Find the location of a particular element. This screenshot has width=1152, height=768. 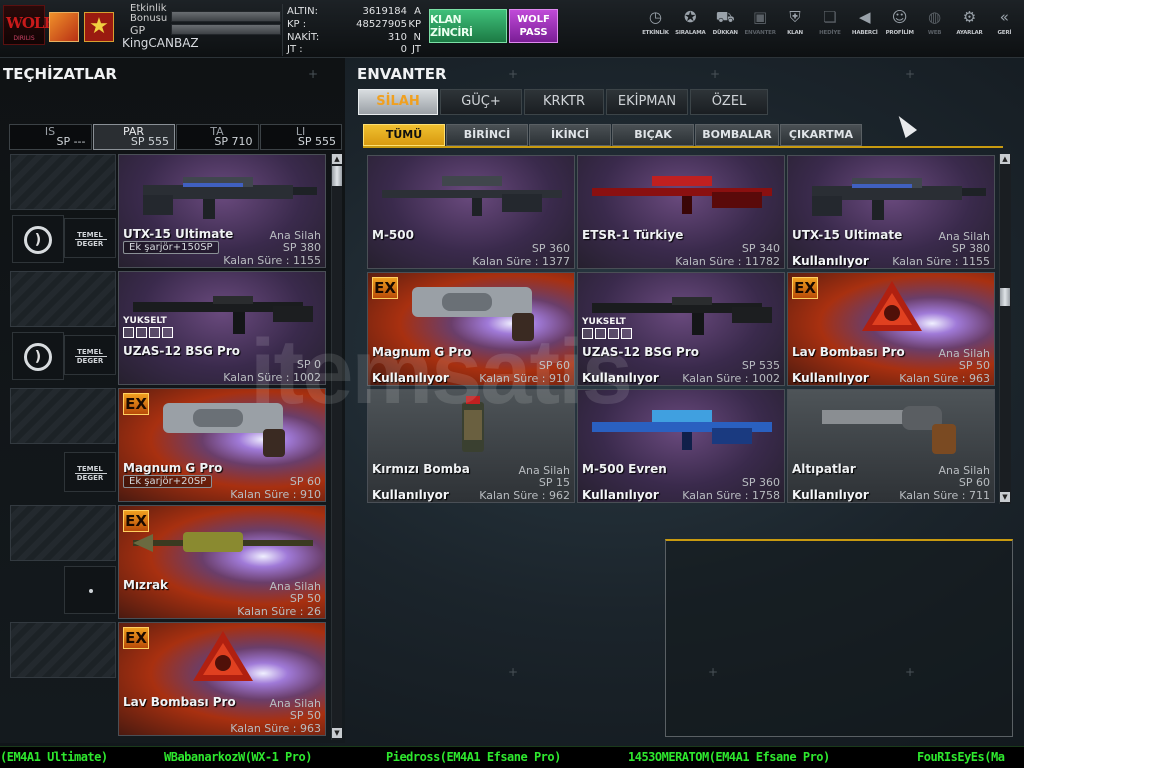

nav-item: ⛨ KLAN is located at coordinates (795, 29).